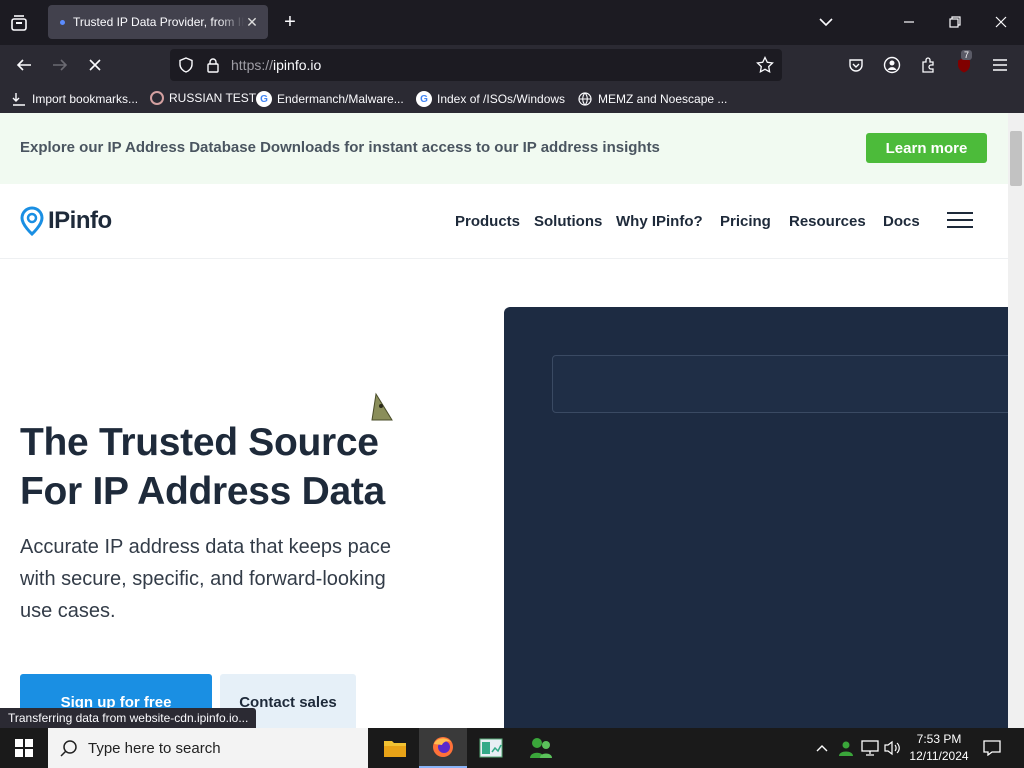 The width and height of the screenshot is (1024, 768). What do you see at coordinates (745, 221) in the screenshot?
I see `nav-pricing: Pricing` at bounding box center [745, 221].